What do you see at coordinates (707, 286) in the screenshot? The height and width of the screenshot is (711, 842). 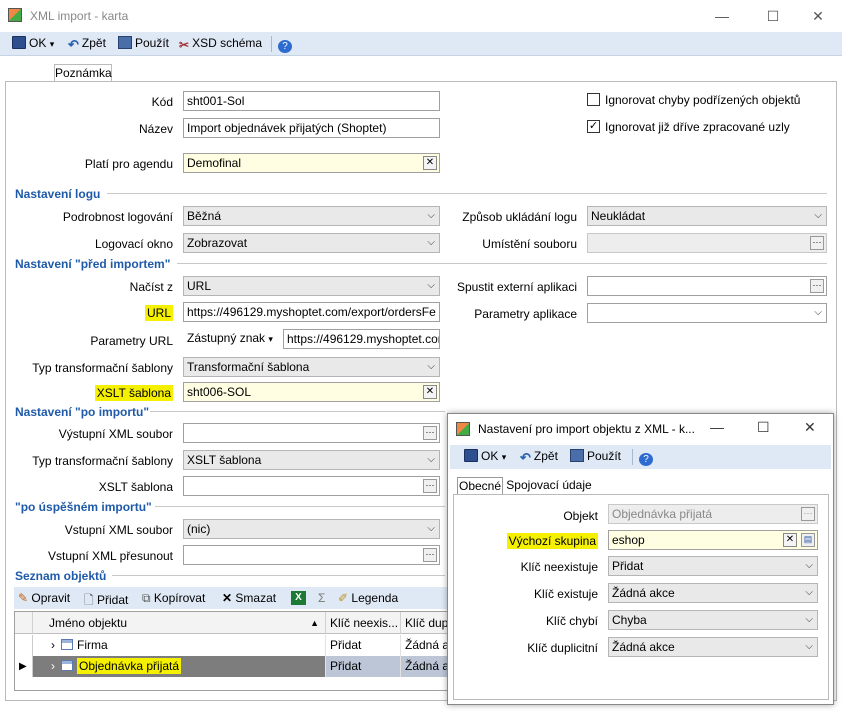 I see `spustit-field: ···` at bounding box center [707, 286].